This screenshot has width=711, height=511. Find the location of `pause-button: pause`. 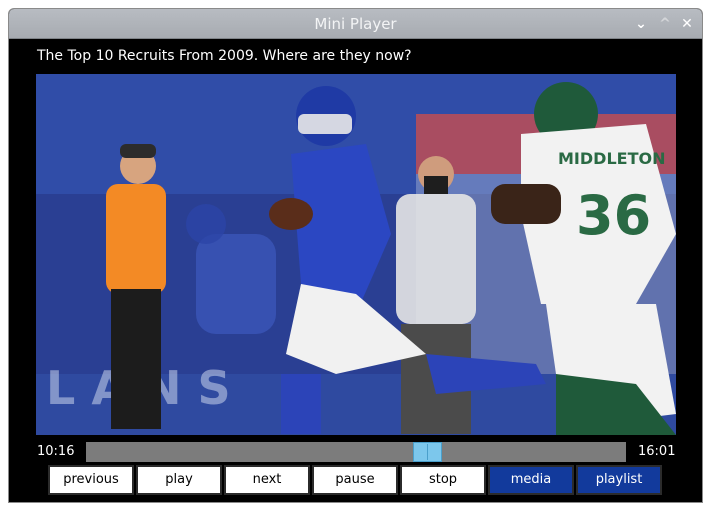

pause-button: pause is located at coordinates (355, 480).